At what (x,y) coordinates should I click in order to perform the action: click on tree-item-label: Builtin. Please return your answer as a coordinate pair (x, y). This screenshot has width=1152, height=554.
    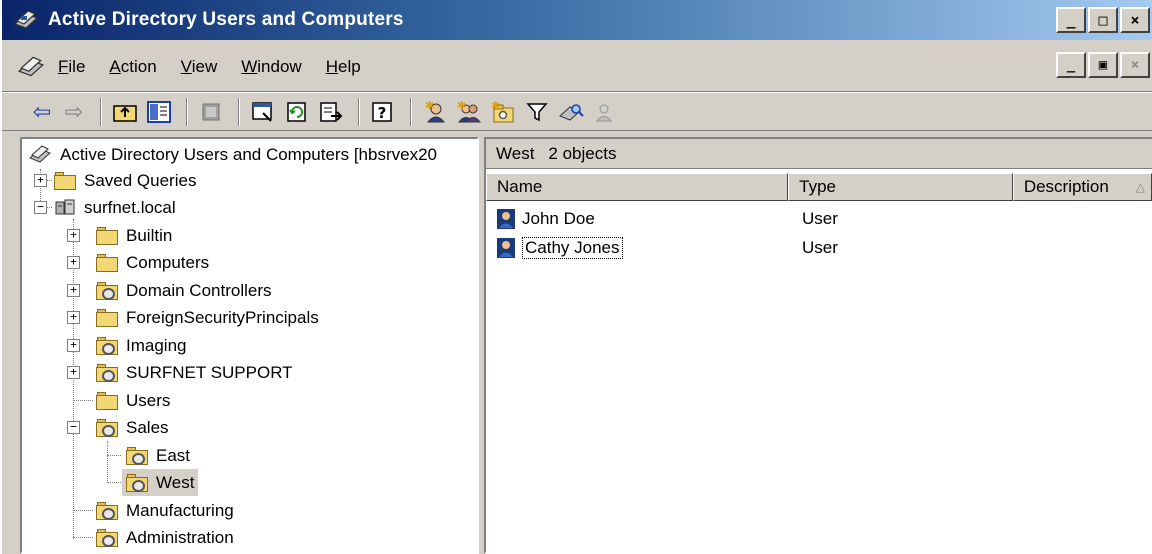
    Looking at the image, I should click on (149, 235).